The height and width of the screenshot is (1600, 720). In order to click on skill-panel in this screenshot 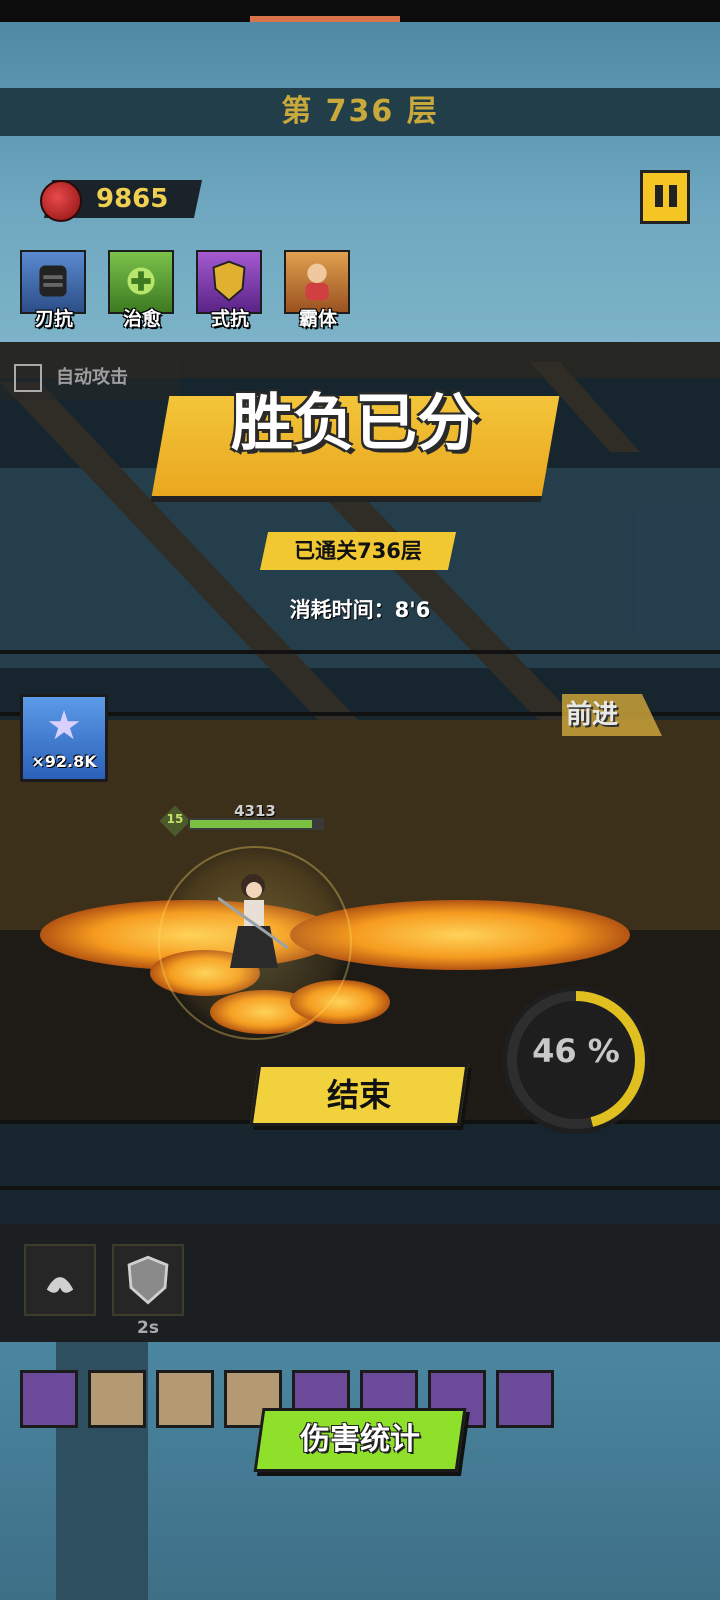, I will do `click(360, 1283)`.